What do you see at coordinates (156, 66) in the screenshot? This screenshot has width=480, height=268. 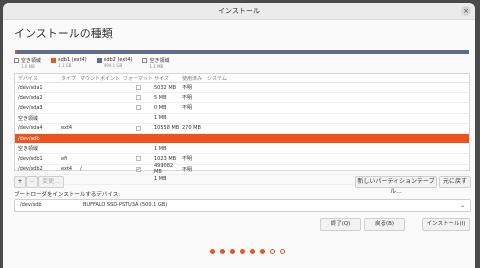 I see `legend-size: 1.1 MB` at bounding box center [156, 66].